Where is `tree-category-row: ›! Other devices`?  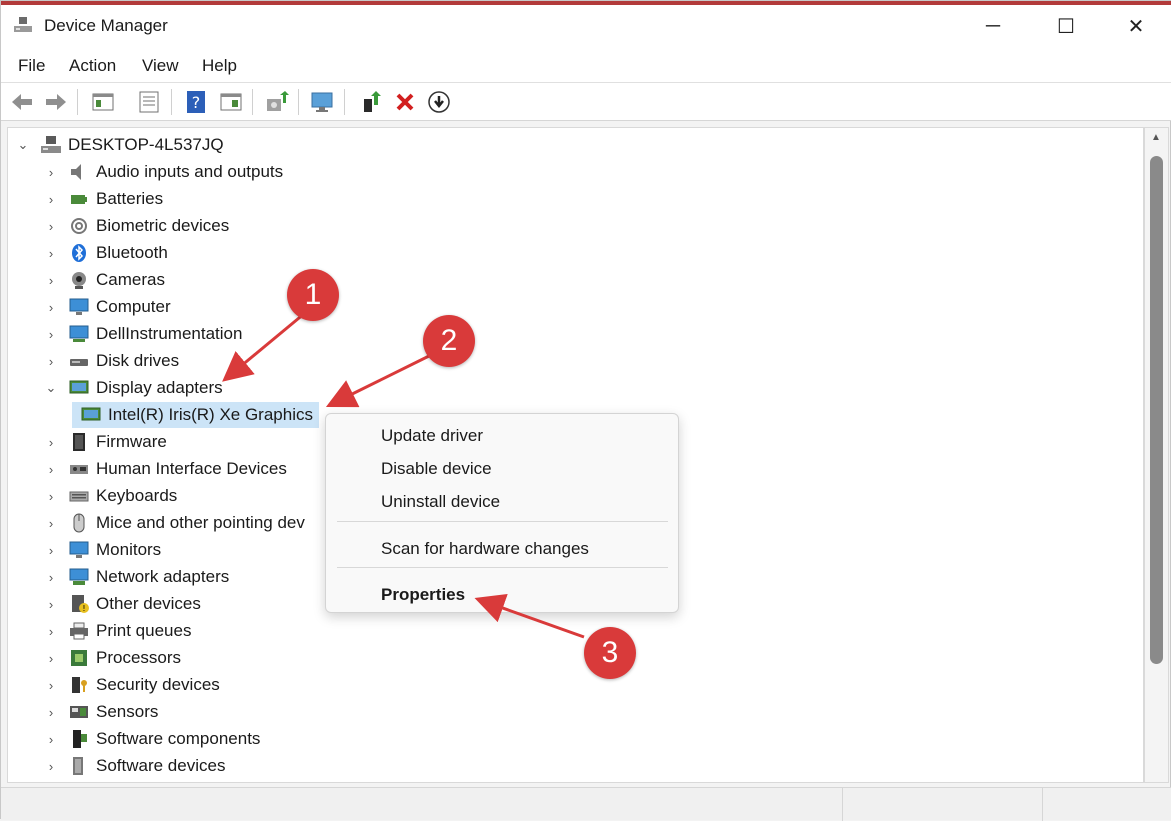 tree-category-row: ›! Other devices is located at coordinates (121, 604).